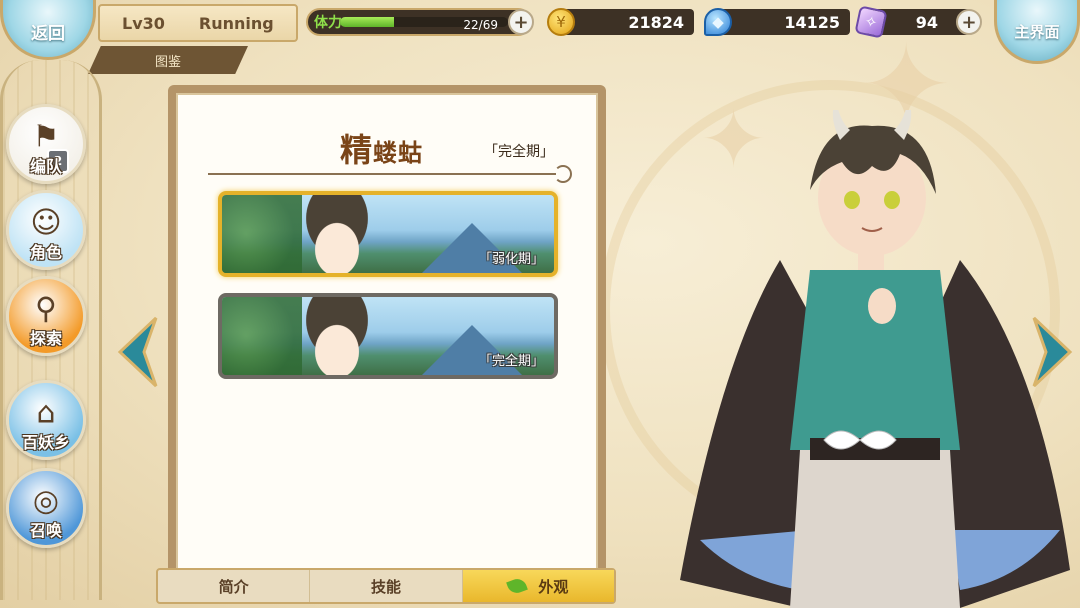 The height and width of the screenshot is (608, 1080). Describe the element at coordinates (875, 529) in the screenshot. I see `robe-bottom` at that location.